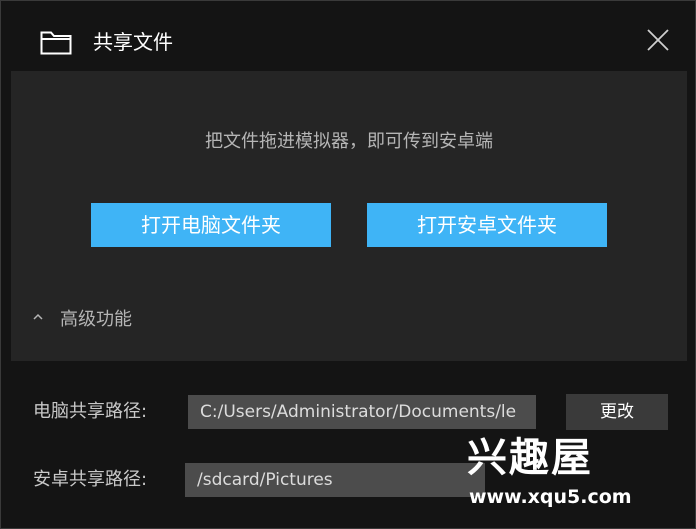 This screenshot has height=529, width=696. Describe the element at coordinates (56, 43) in the screenshot. I see `folder-icon` at that location.